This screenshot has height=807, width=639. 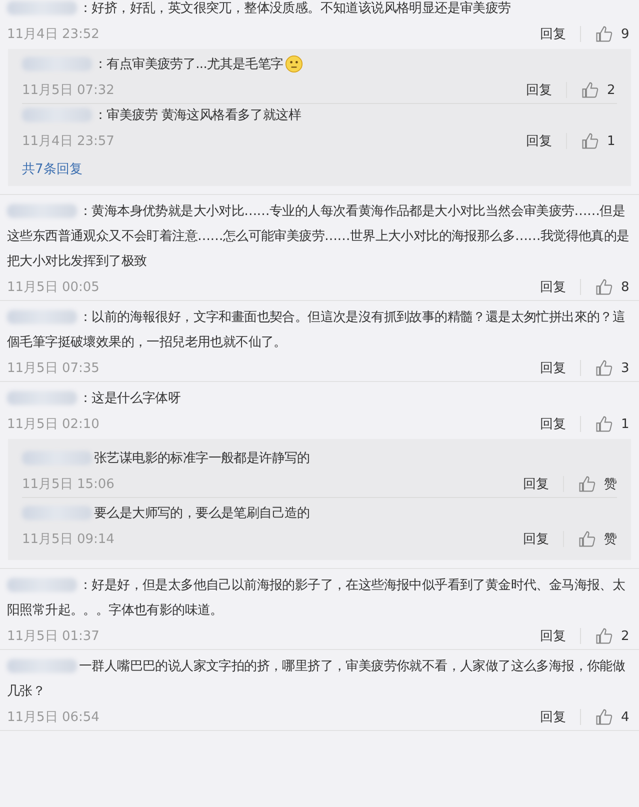 I want to click on more-replies-link: 共7条回复, so click(x=319, y=166).